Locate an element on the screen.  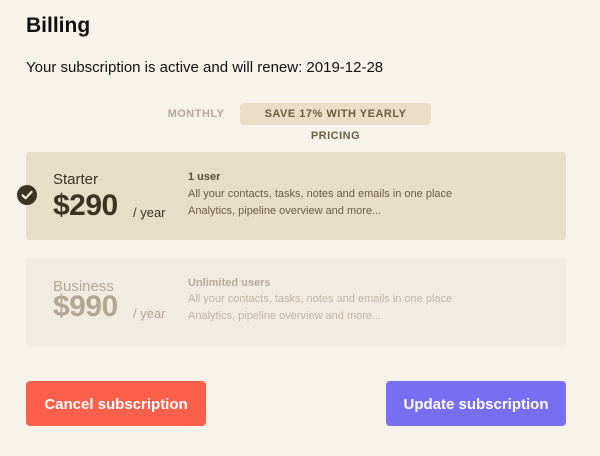
cancel-subscription-button: Cancel subscription is located at coordinates (116, 403).